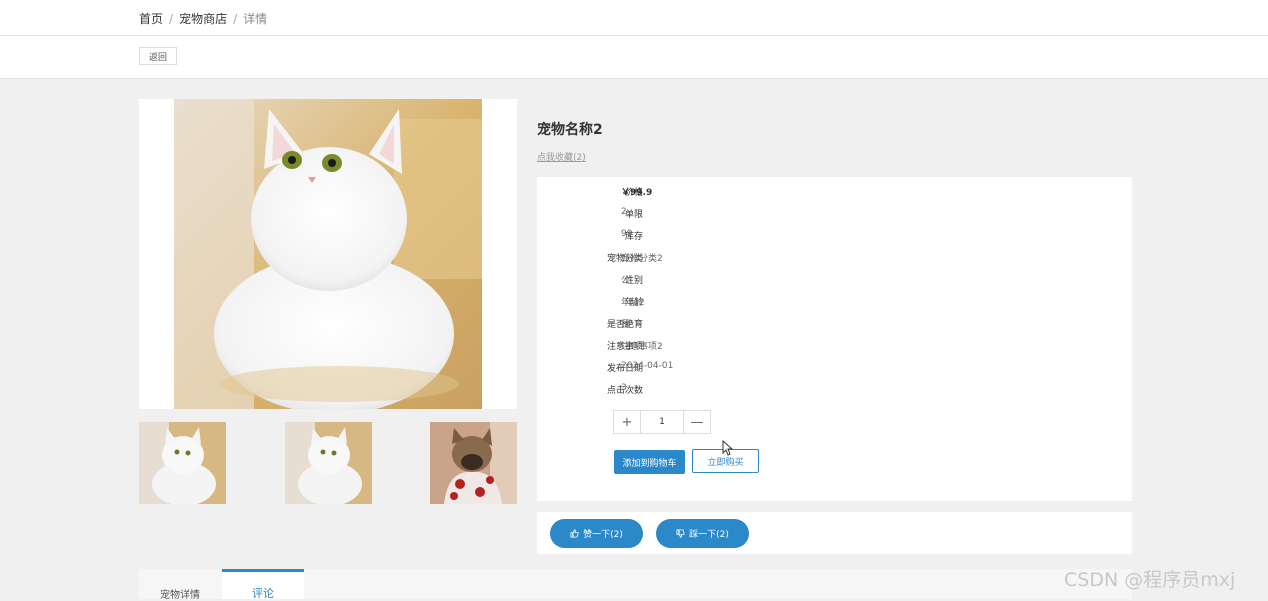  Describe the element at coordinates (633, 303) in the screenshot. I see `info-value: 年龄2` at that location.